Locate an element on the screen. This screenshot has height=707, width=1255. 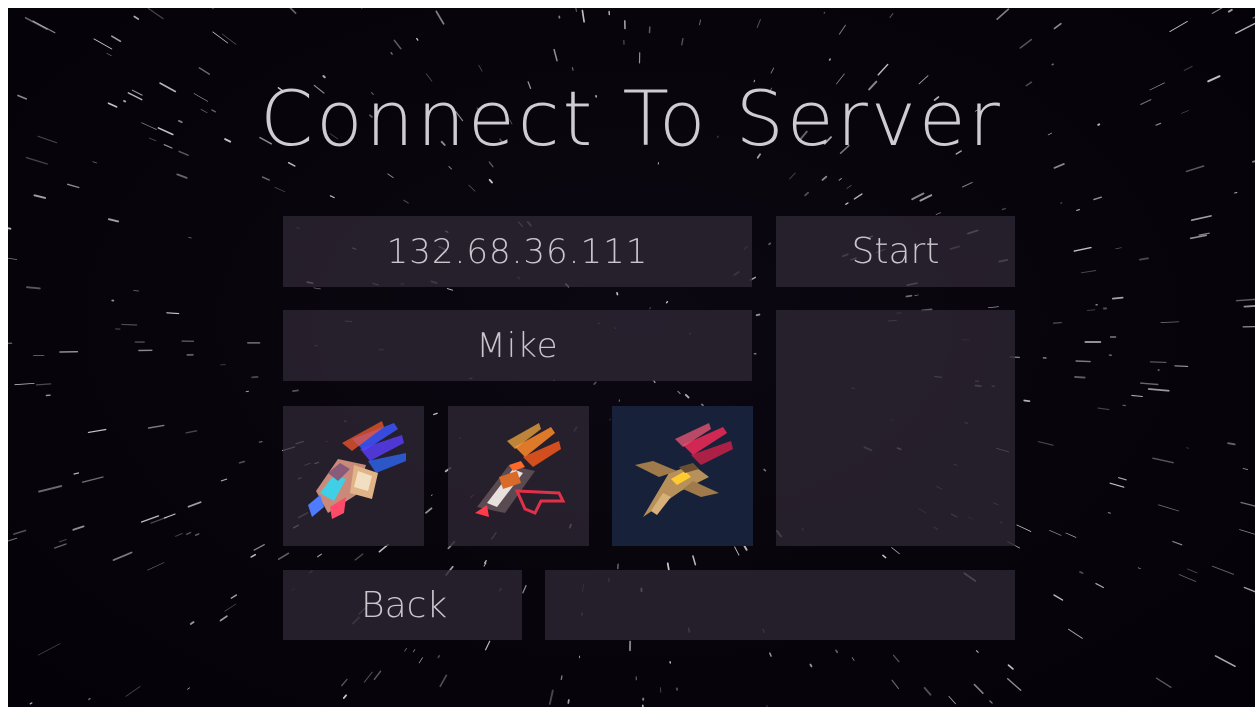
player-name-input: Mike is located at coordinates (517, 345).